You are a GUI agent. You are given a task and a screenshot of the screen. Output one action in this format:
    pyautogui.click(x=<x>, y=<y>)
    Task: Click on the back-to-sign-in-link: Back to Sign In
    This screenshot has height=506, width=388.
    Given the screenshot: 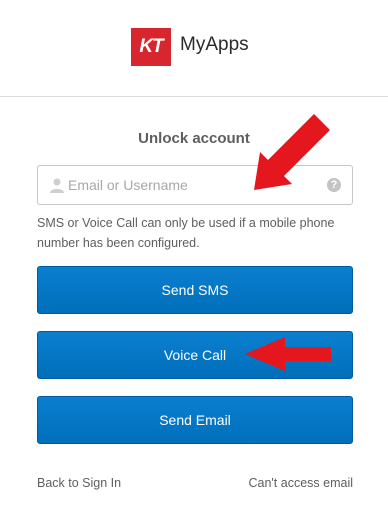 What is the action you would take?
    pyautogui.click(x=79, y=483)
    